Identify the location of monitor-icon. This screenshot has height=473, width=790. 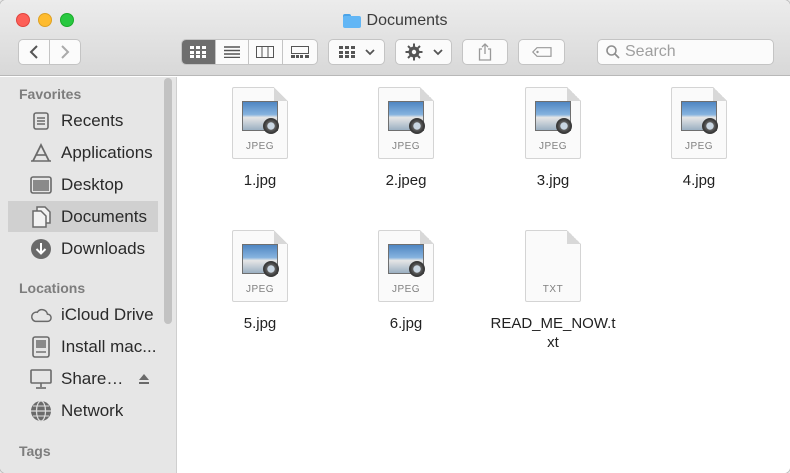
(41, 379).